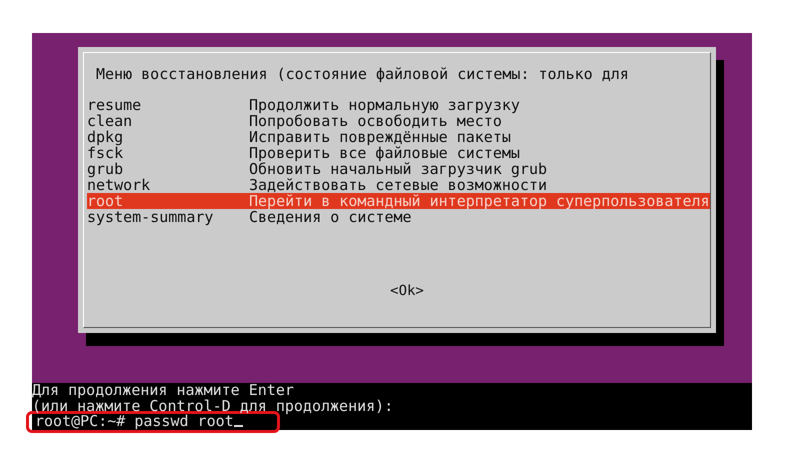 This screenshot has height=462, width=785. Describe the element at coordinates (163, 390) in the screenshot. I see `console-line: Для продолжения нажмите Enter` at that location.